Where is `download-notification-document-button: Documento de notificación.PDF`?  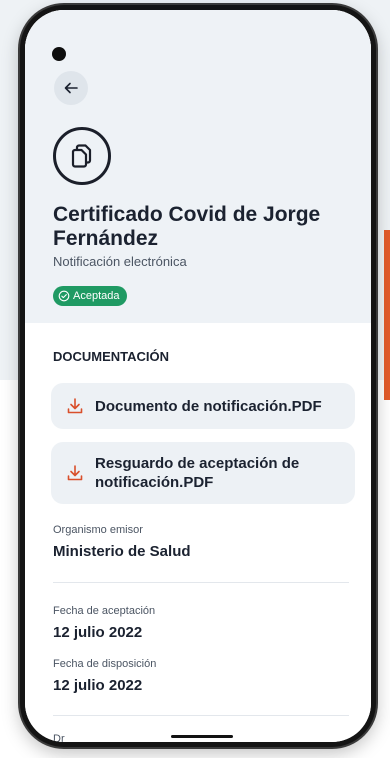 download-notification-document-button: Documento de notificación.PDF is located at coordinates (203, 406).